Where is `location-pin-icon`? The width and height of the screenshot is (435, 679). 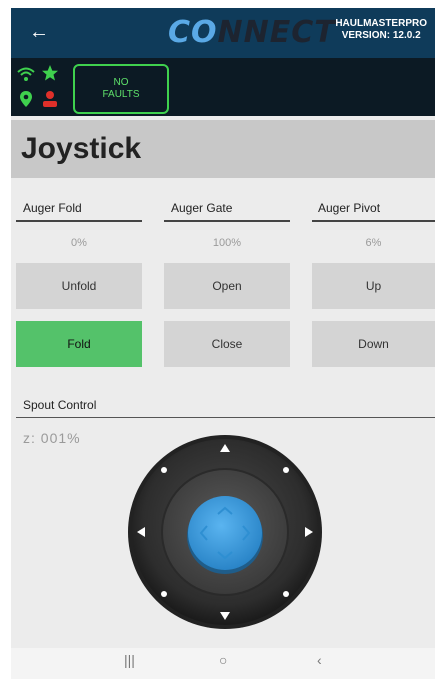
location-pin-icon is located at coordinates (26, 99).